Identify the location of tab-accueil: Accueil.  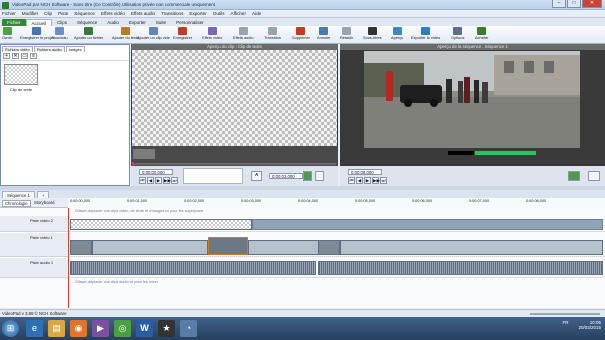
(39, 22).